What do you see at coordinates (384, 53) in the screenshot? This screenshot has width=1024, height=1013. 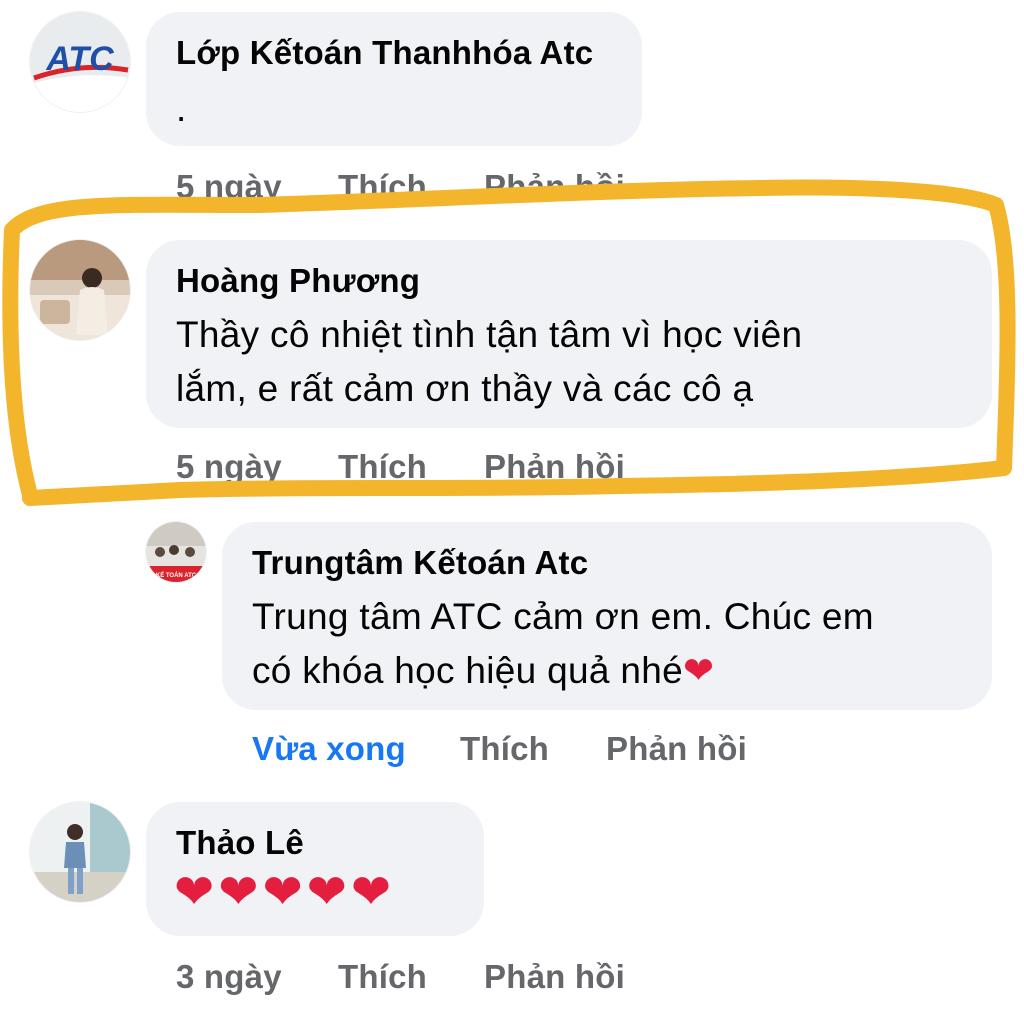 I see `comment-author: Lớp Kếtoán Thanhhóa Atc` at bounding box center [384, 53].